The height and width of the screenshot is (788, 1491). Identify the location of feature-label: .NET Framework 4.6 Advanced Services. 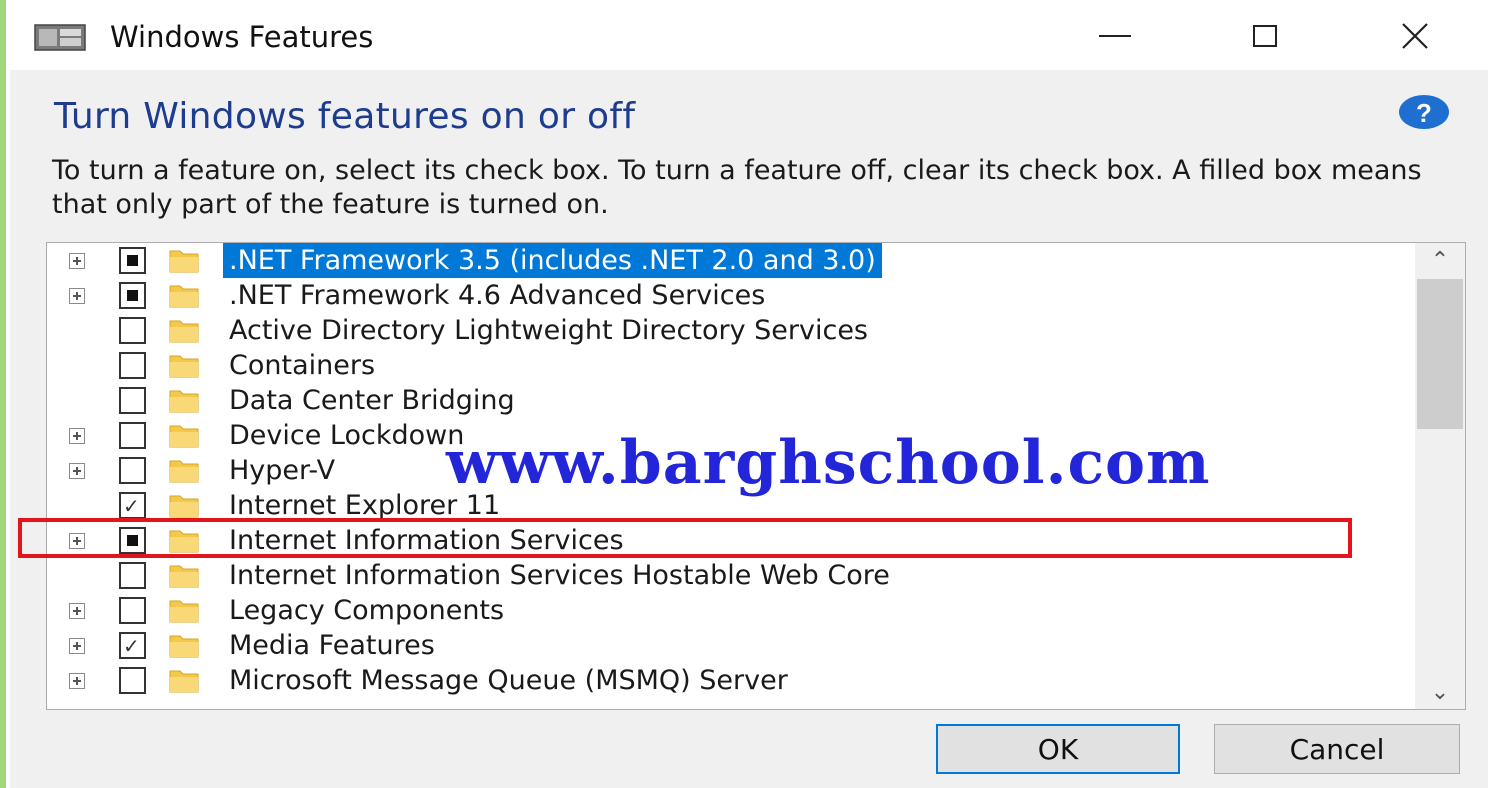
(497, 295).